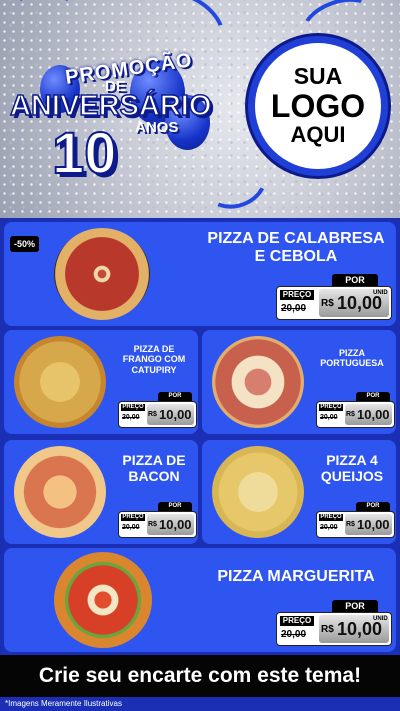  Describe the element at coordinates (352, 358) in the screenshot. I see `product-name: PIZZA PORTUGUESA` at that location.